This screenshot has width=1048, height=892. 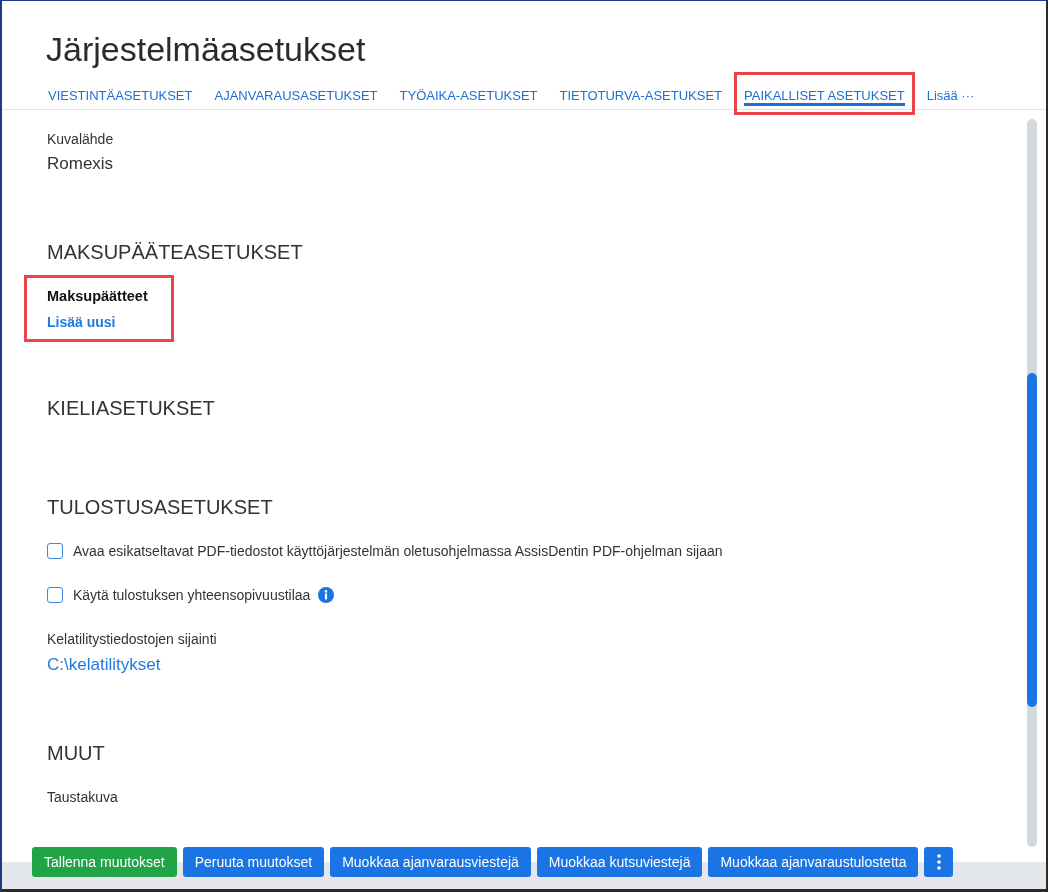 What do you see at coordinates (641, 93) in the screenshot?
I see `tab: TIETOTURVA-ASETUKSET` at bounding box center [641, 93].